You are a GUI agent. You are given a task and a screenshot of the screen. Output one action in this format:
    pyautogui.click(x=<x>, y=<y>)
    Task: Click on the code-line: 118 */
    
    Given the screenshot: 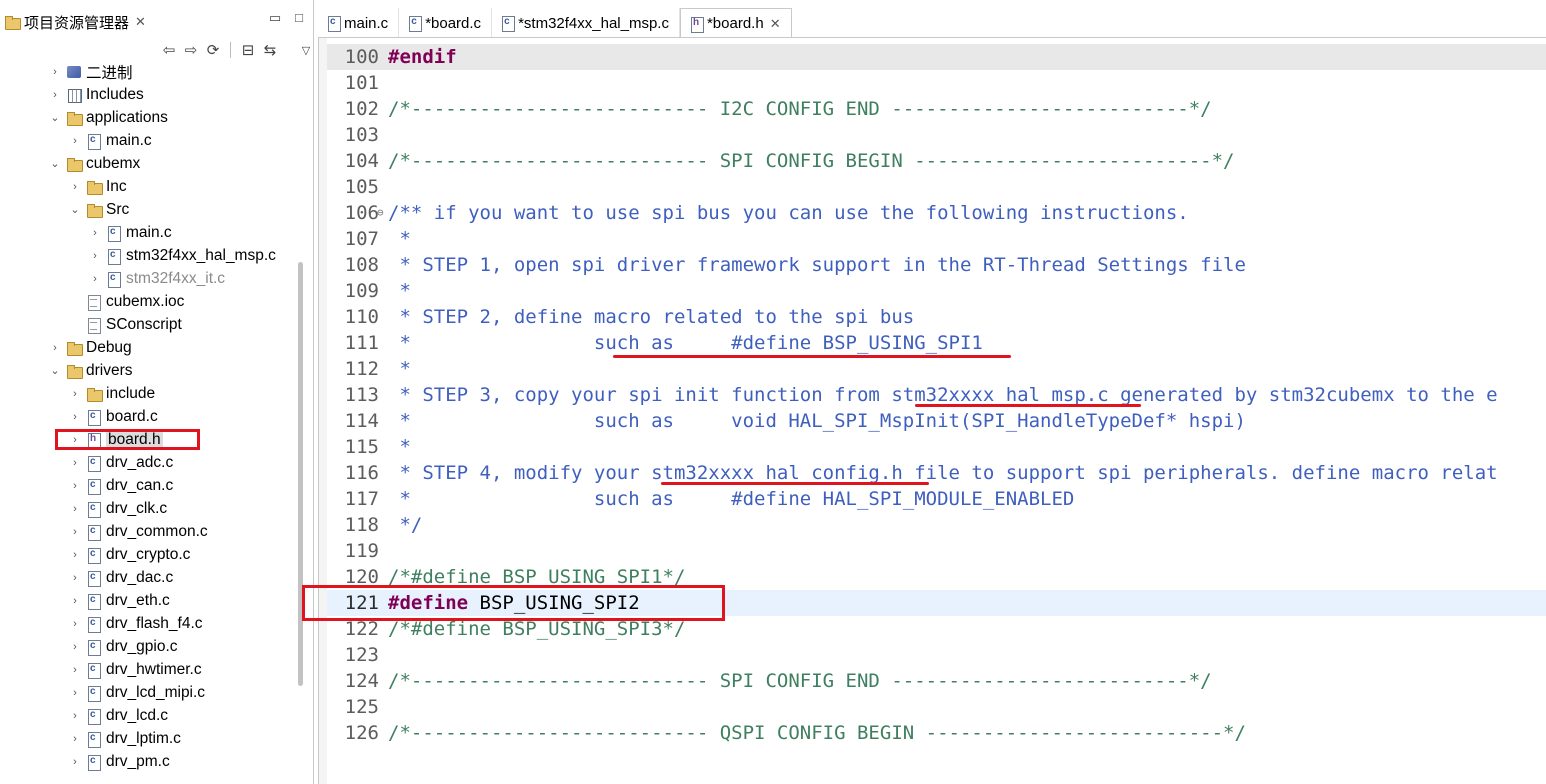 What is the action you would take?
    pyautogui.click(x=936, y=525)
    